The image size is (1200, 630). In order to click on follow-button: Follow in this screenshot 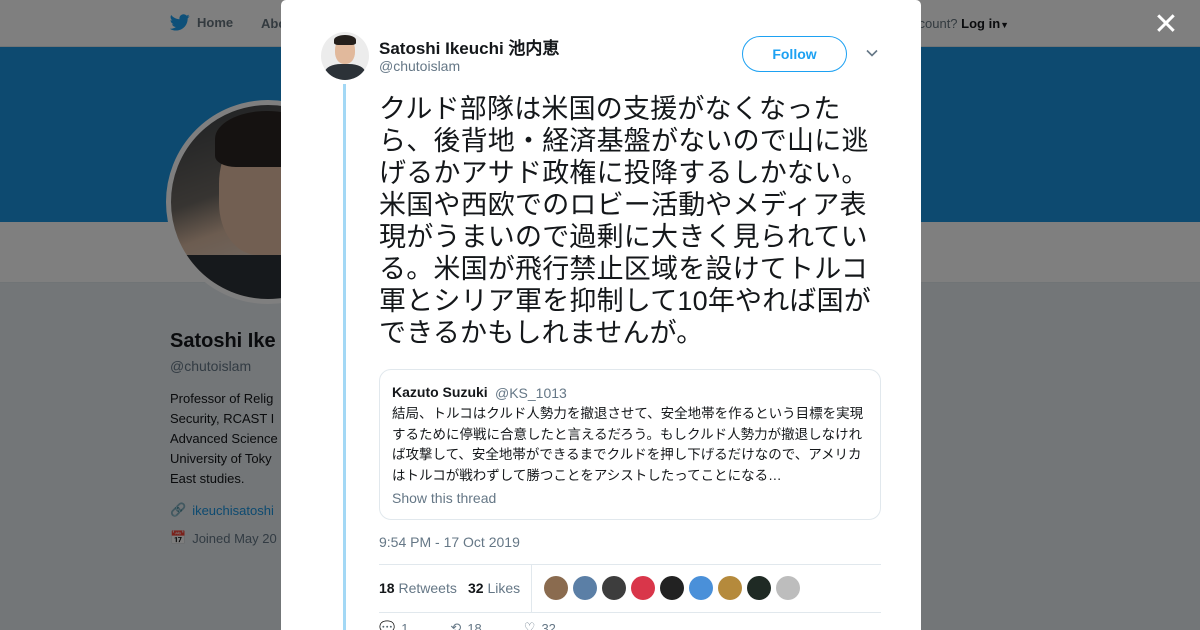, I will do `click(794, 54)`.